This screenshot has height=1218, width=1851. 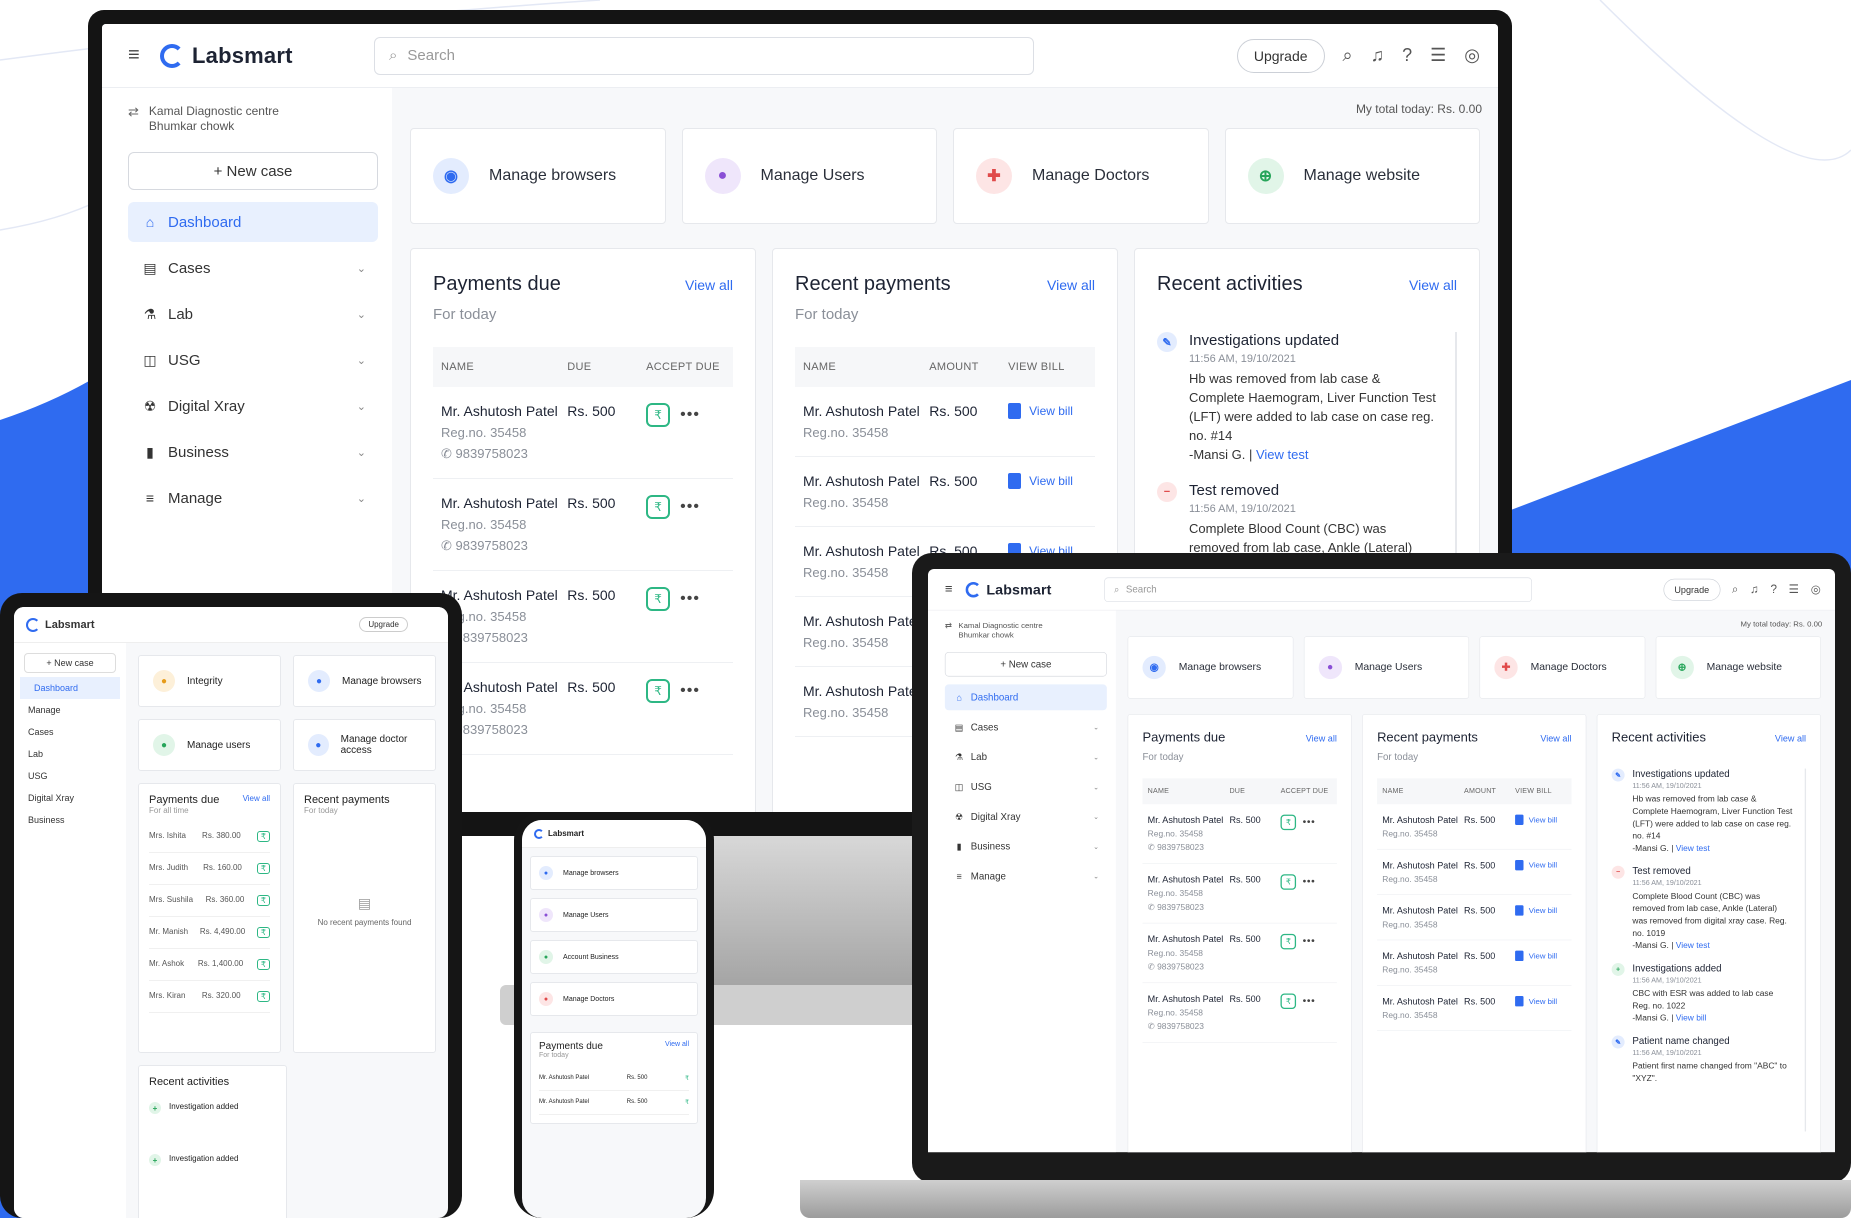 What do you see at coordinates (70, 820) in the screenshot?
I see `sidebar-item-business: Business` at bounding box center [70, 820].